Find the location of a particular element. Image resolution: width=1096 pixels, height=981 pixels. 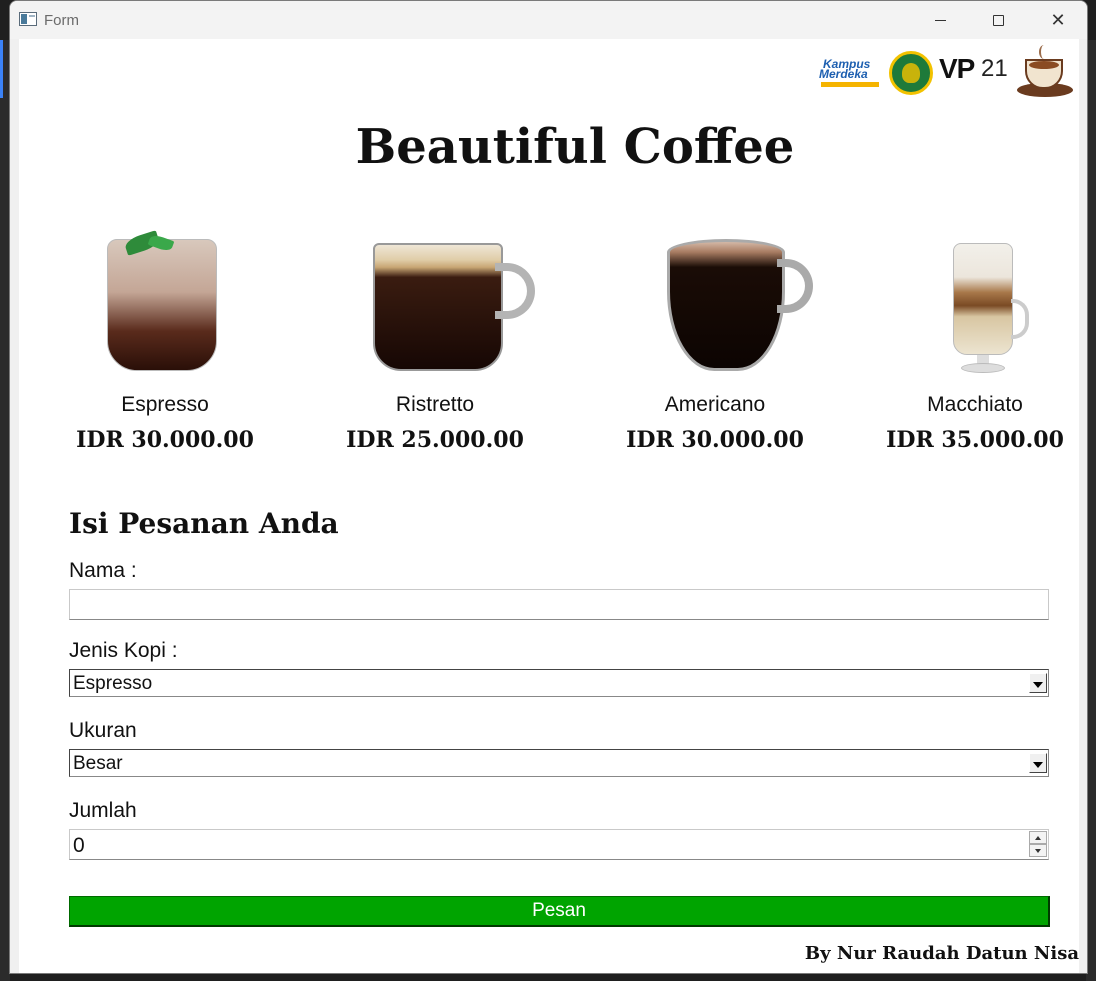

product-name: Espresso is located at coordinates (165, 404).